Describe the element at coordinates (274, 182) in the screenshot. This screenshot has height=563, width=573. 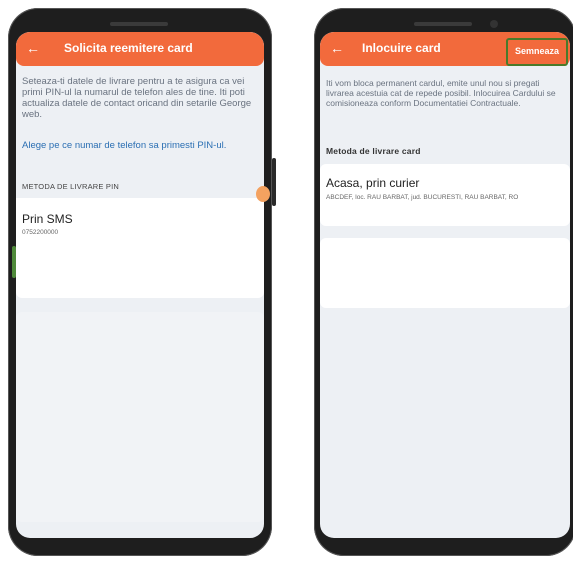
I see `side-button` at that location.